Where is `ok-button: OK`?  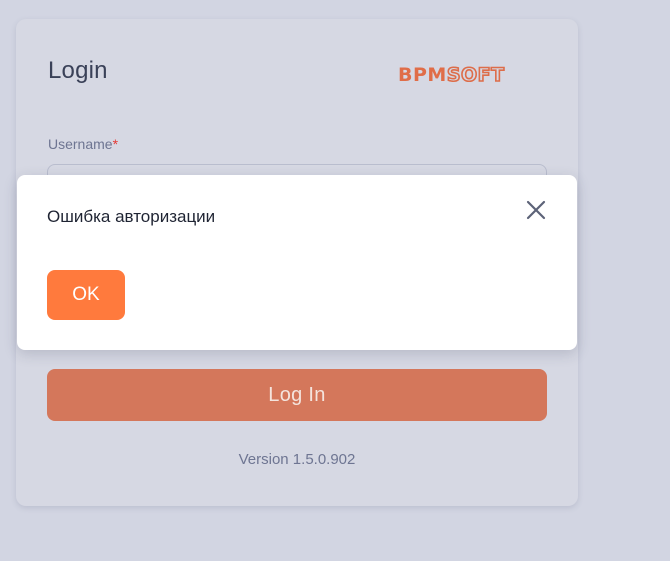 ok-button: OK is located at coordinates (86, 295).